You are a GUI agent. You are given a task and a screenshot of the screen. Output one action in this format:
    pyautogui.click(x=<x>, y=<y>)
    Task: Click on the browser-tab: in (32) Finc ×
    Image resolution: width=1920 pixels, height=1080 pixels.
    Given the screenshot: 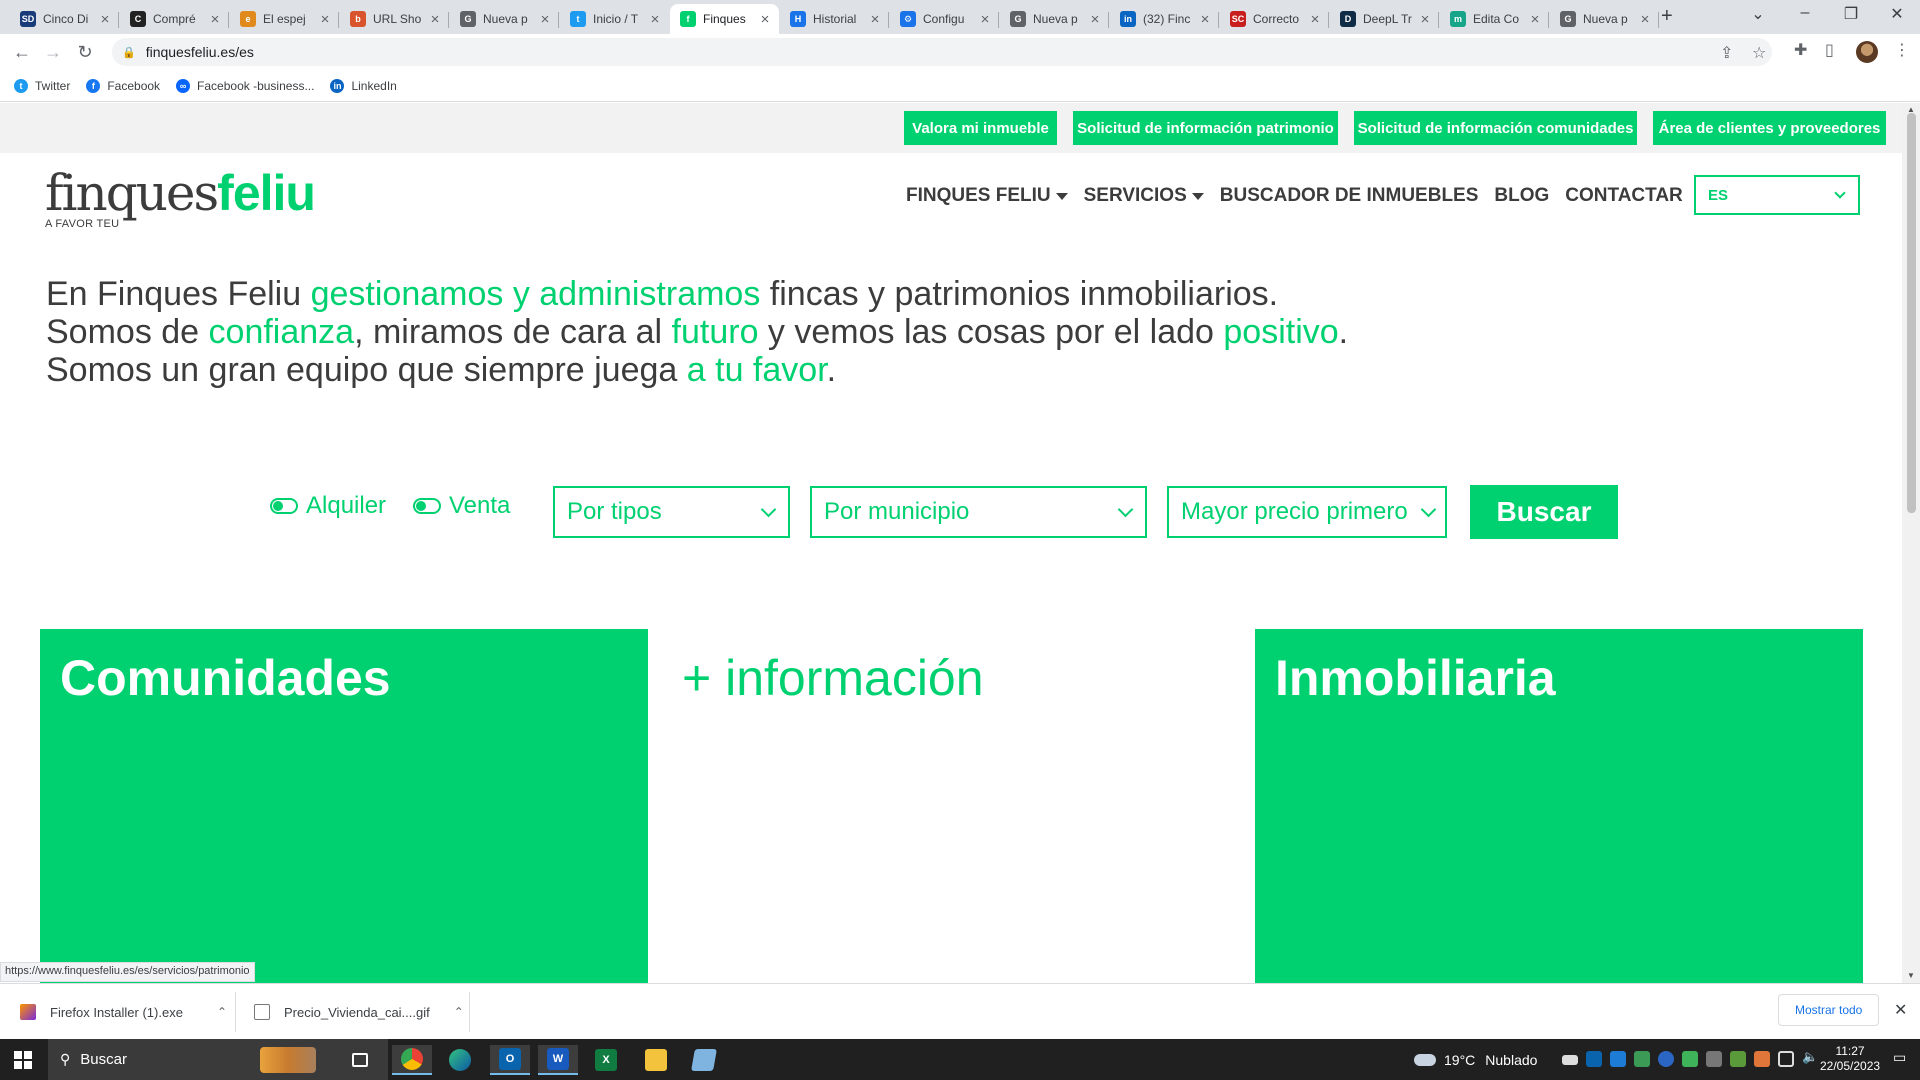 What is the action you would take?
    pyautogui.click(x=1164, y=19)
    